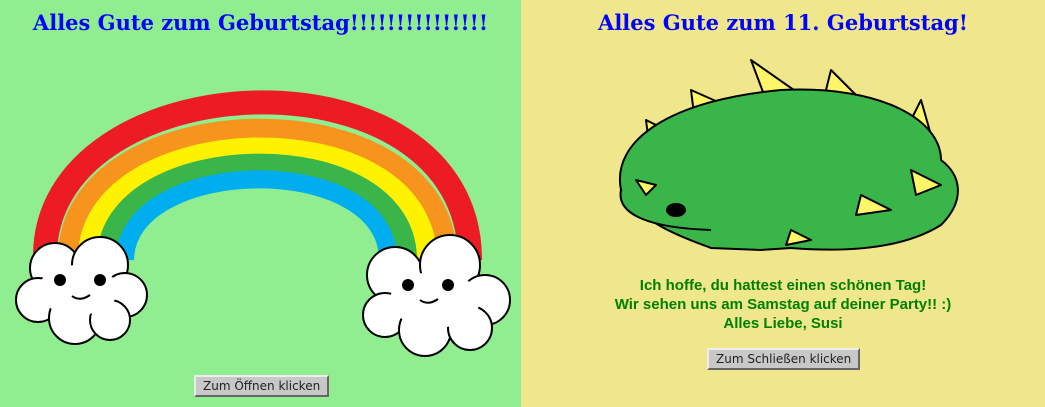 The width and height of the screenshot is (1045, 407). Describe the element at coordinates (783, 285) in the screenshot. I see `message-line: Ich hoffe, du hattest einen schönen Tag!` at that location.